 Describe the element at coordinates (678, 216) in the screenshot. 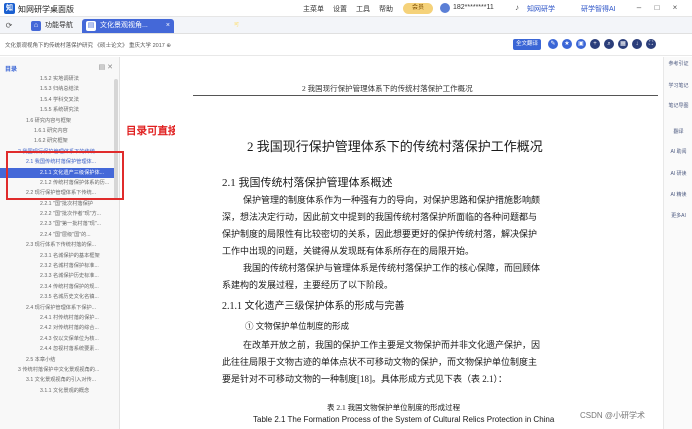

I see `right-tool-item: 更多AI` at that location.